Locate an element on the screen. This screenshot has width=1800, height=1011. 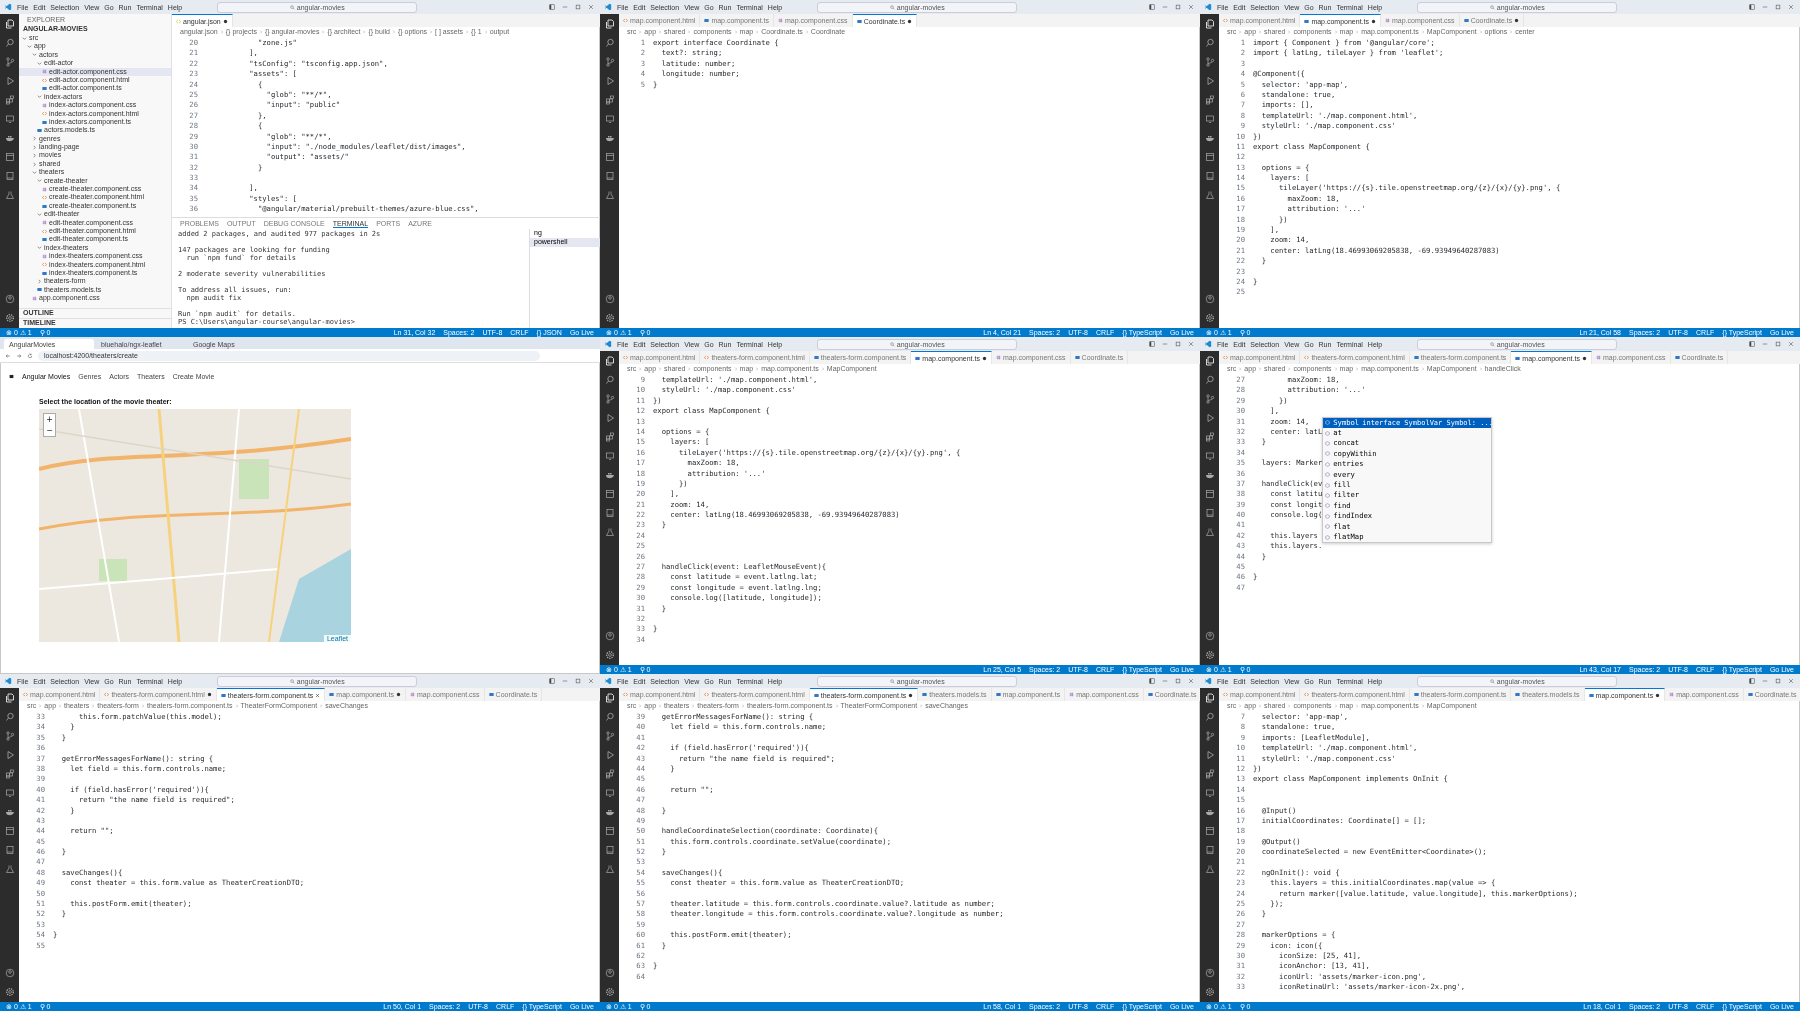
back-icon is located at coordinates (8, 355).